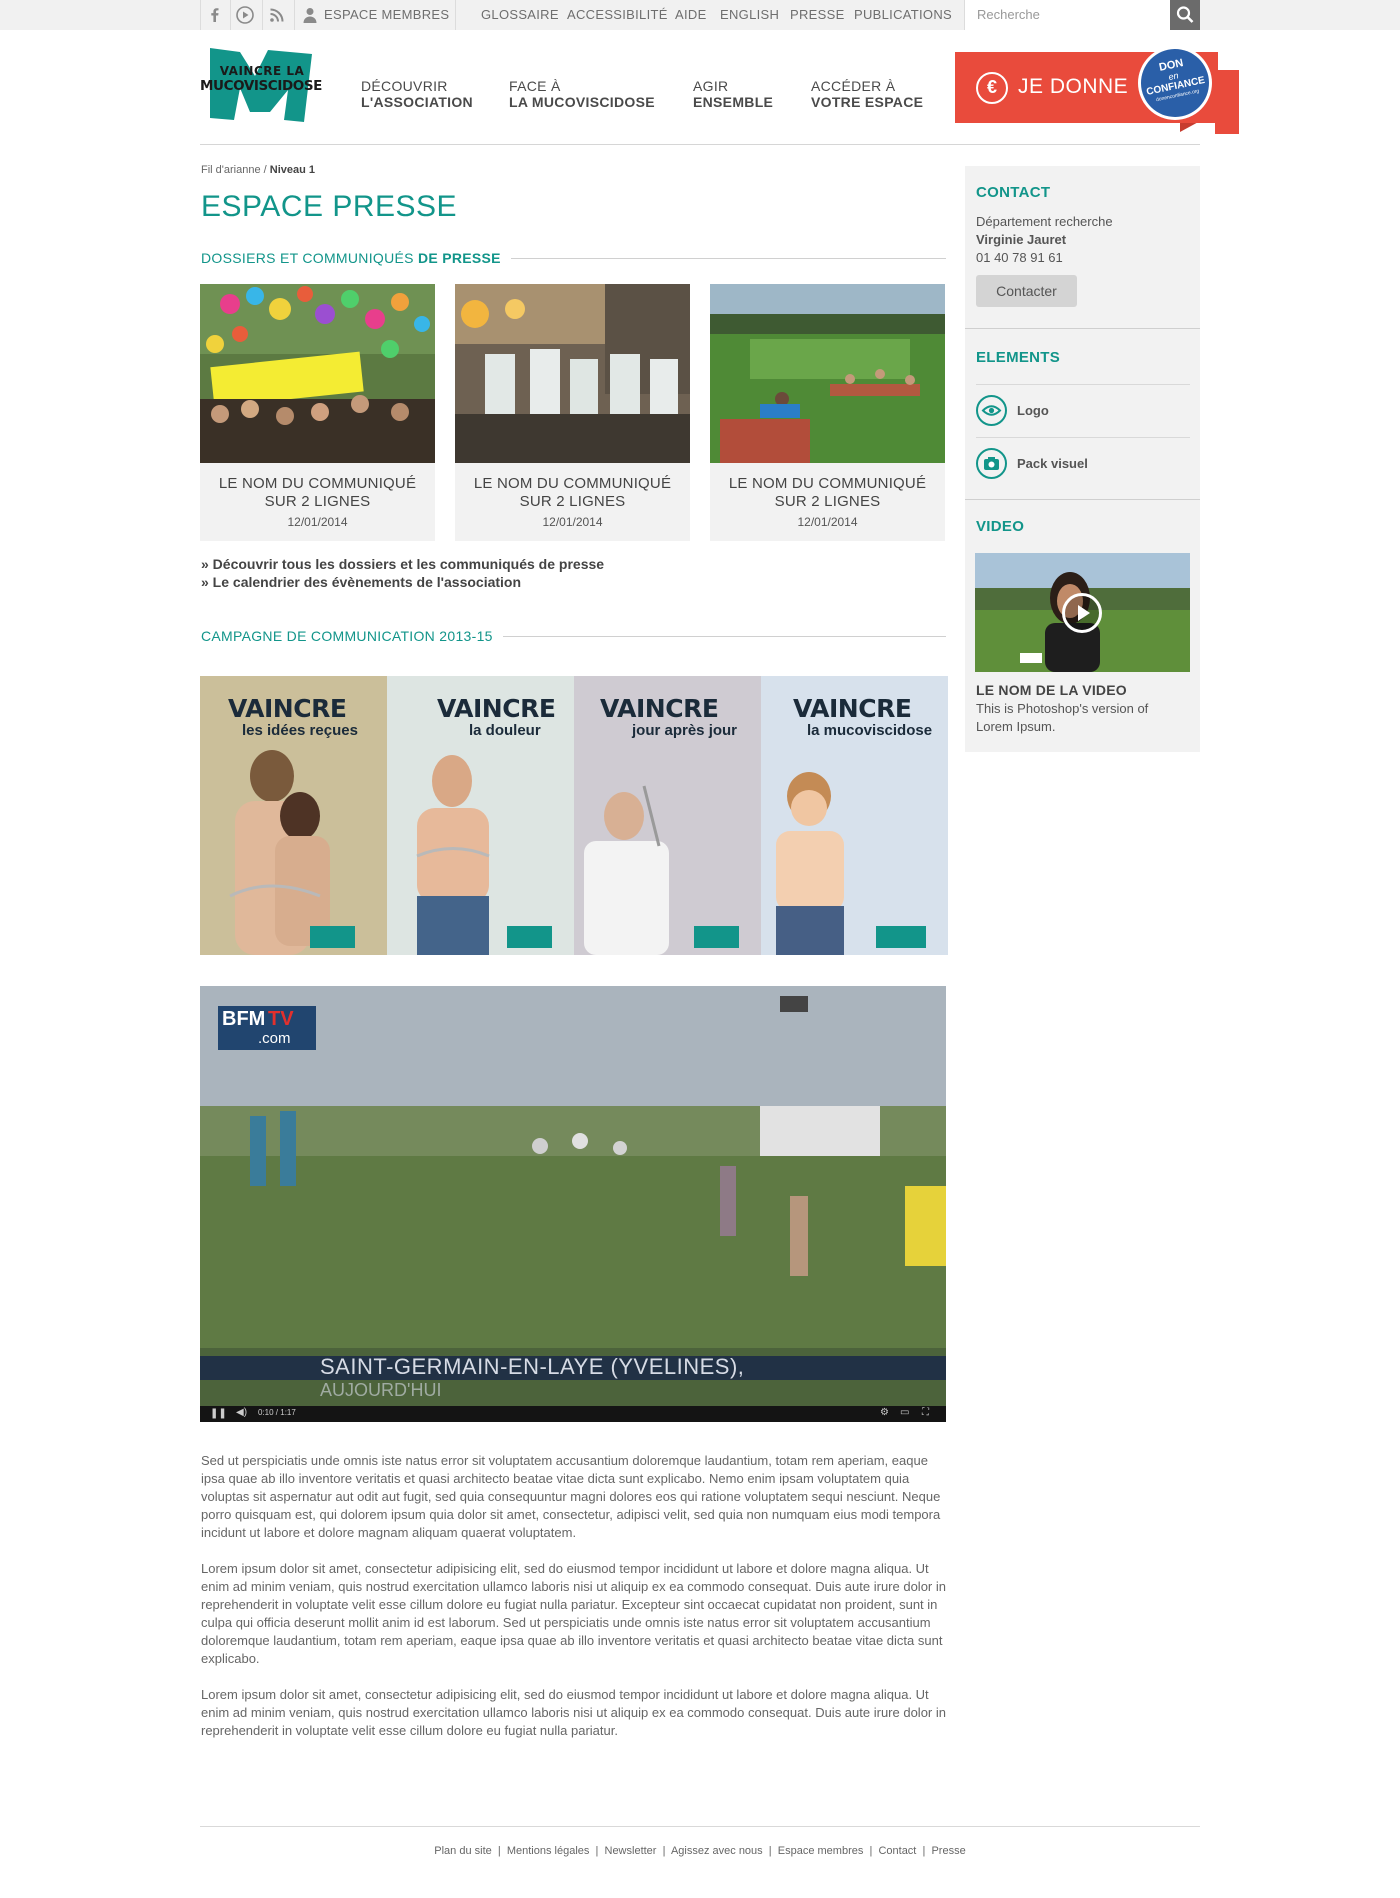 Image resolution: width=1400 pixels, height=1898 pixels. What do you see at coordinates (265, 170) in the screenshot?
I see `breadcrumb-sep: /` at bounding box center [265, 170].